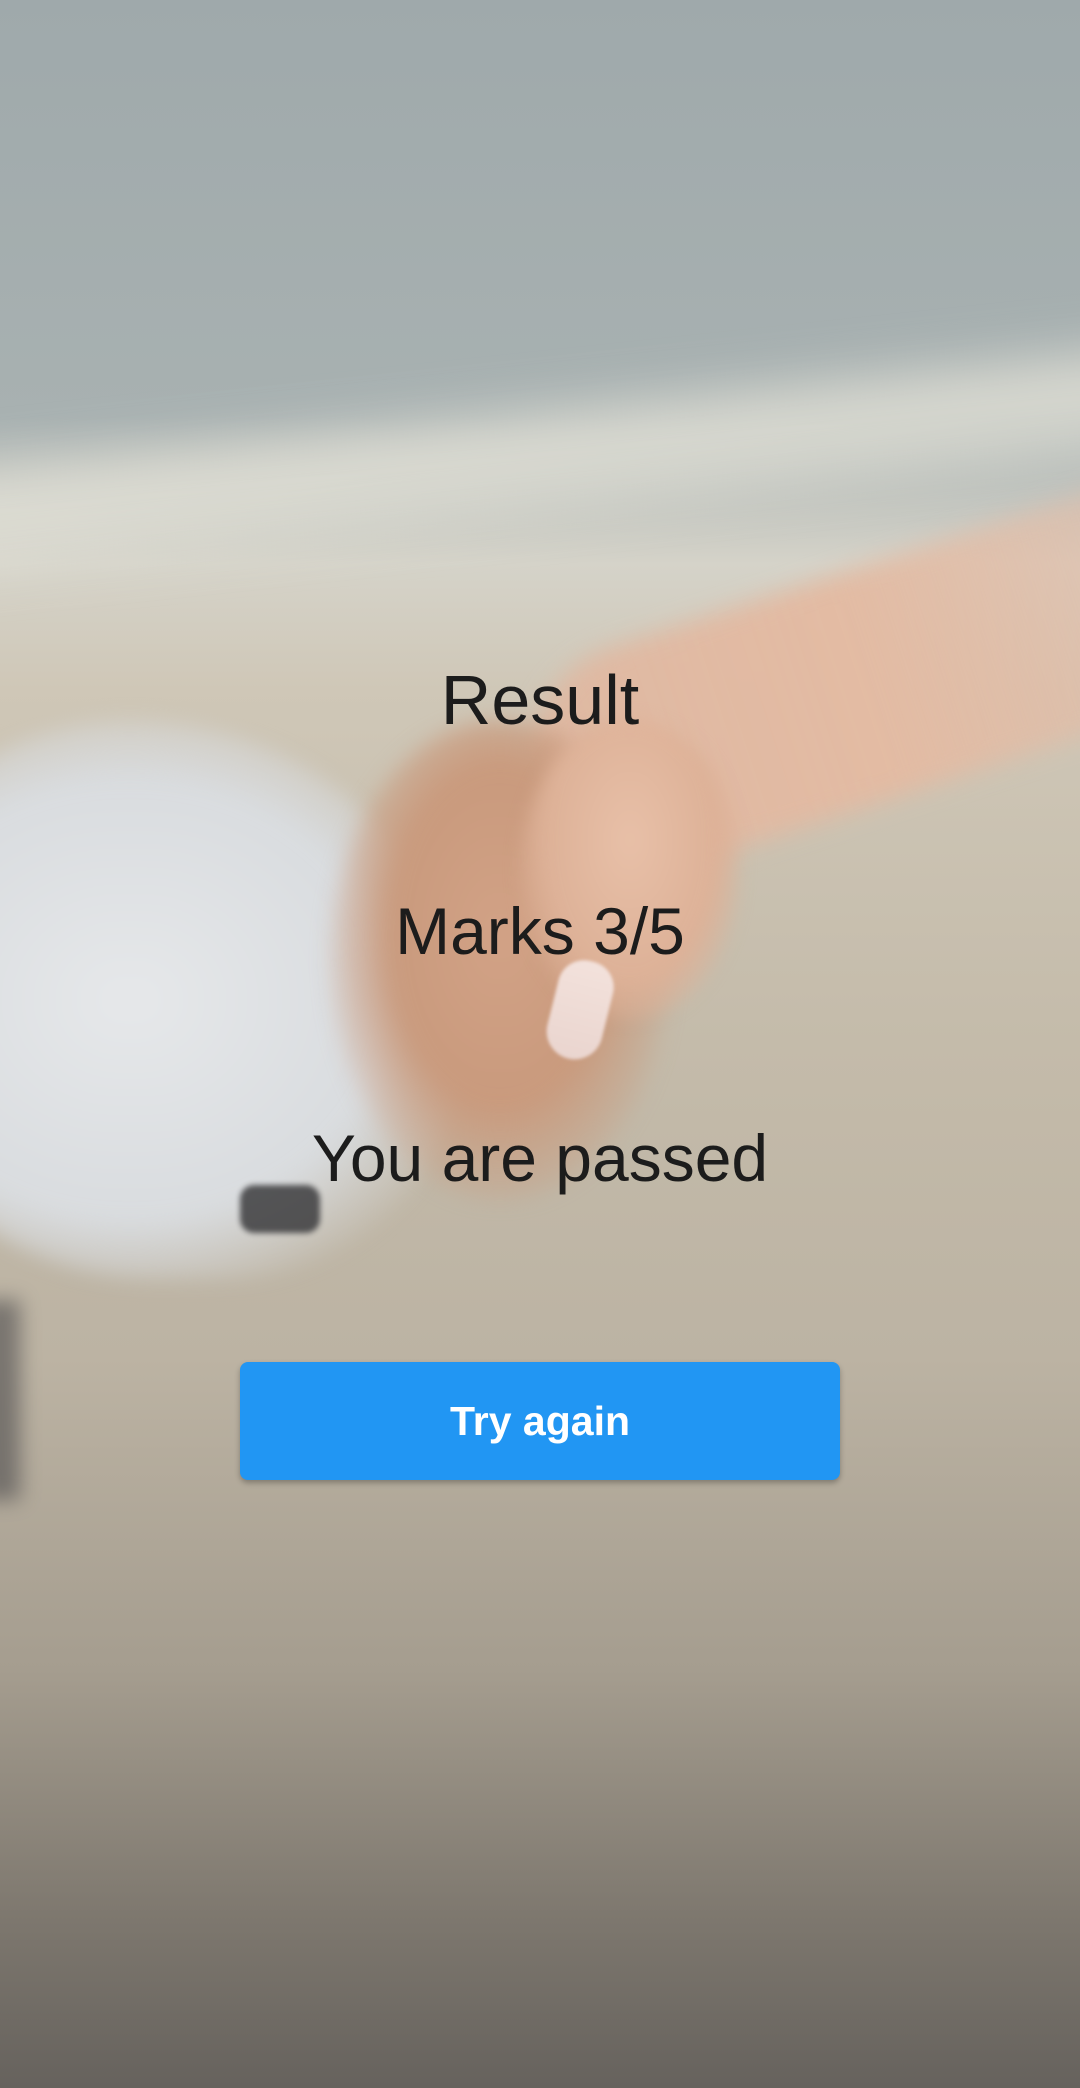  I want to click on result-title: Result, so click(540, 700).